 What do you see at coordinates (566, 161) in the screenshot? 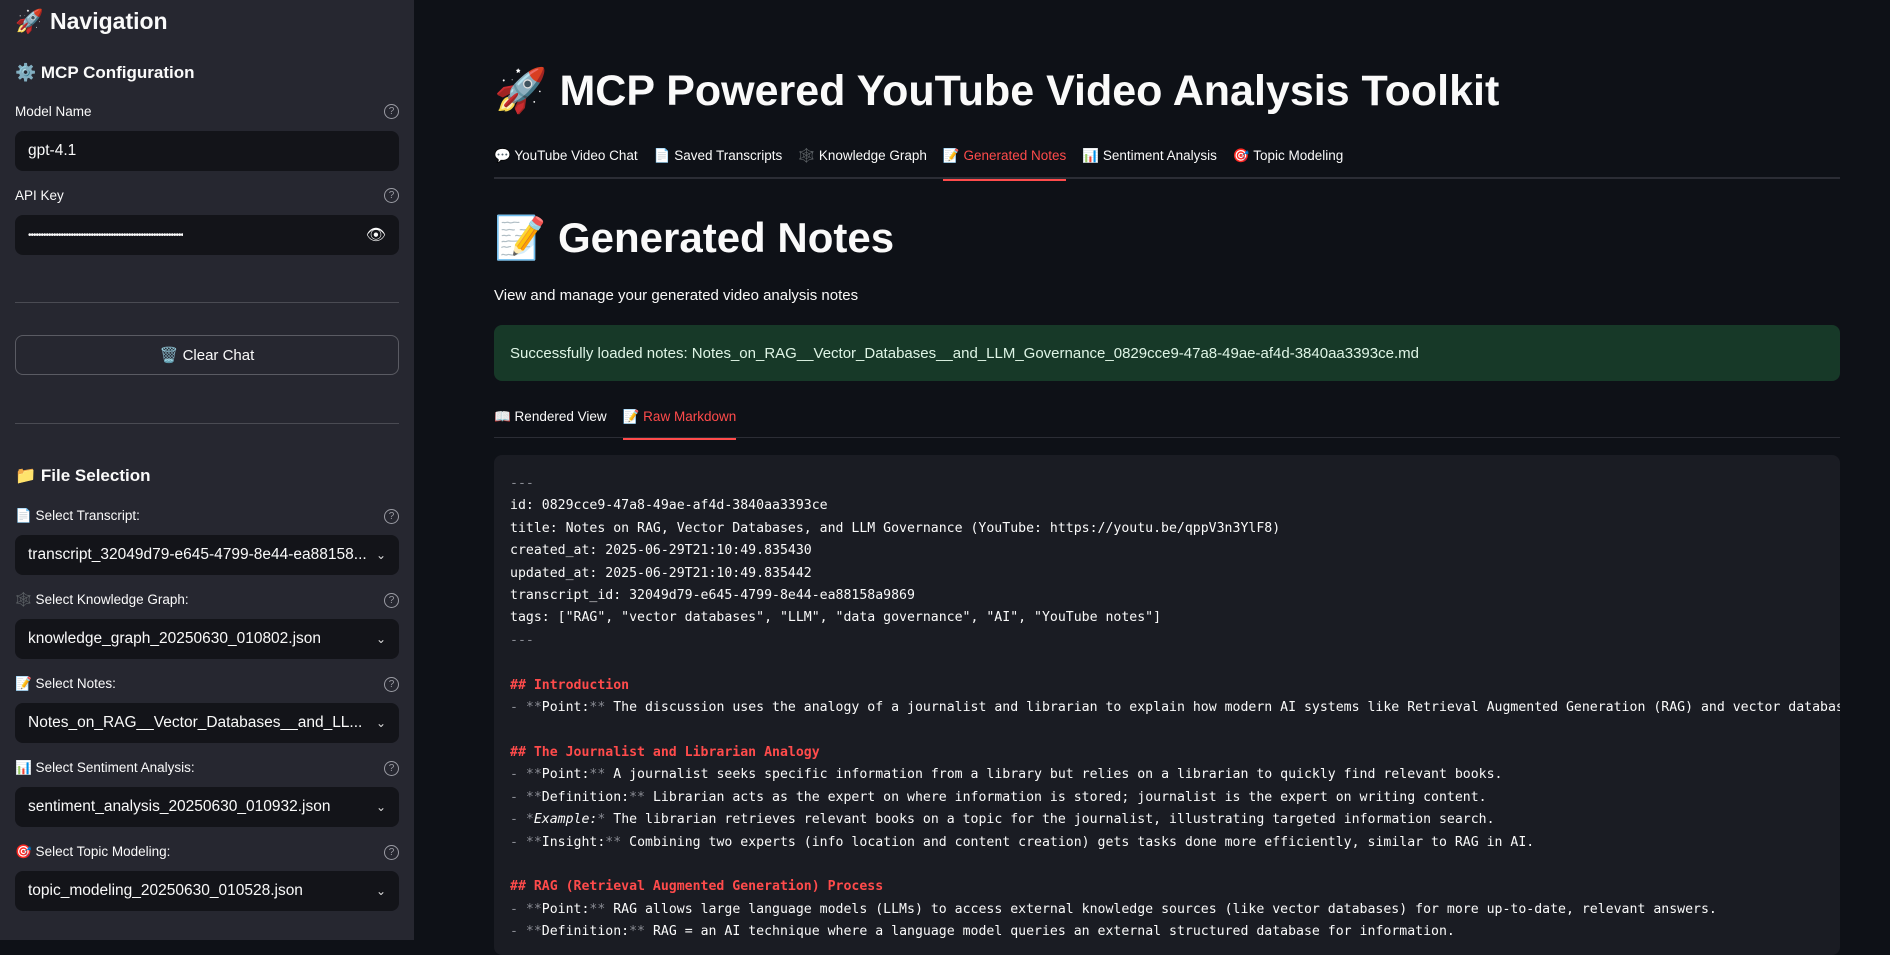
I see `tab-0: 💬 YouTube Video Chat` at bounding box center [566, 161].